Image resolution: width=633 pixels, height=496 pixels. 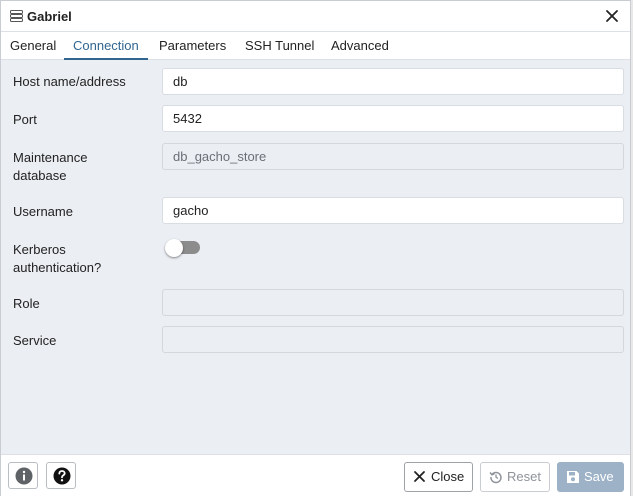 I want to click on server-icon, so click(x=16, y=16).